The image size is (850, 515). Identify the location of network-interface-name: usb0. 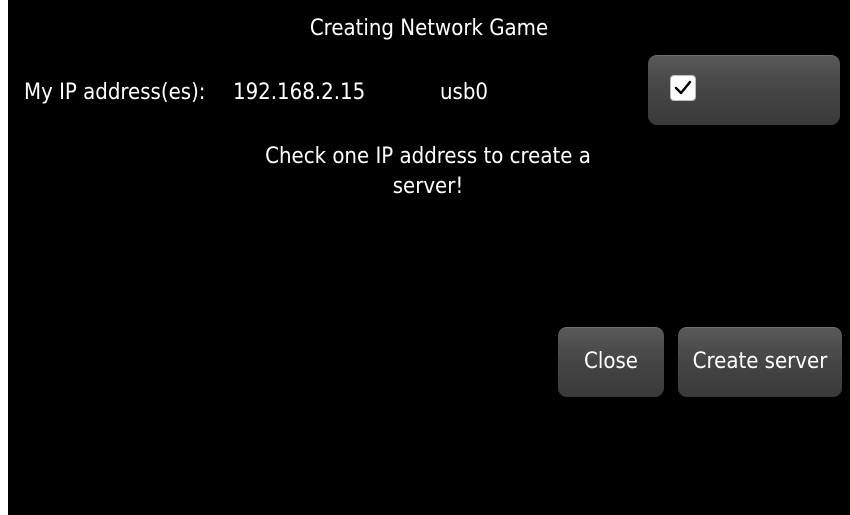
(464, 92).